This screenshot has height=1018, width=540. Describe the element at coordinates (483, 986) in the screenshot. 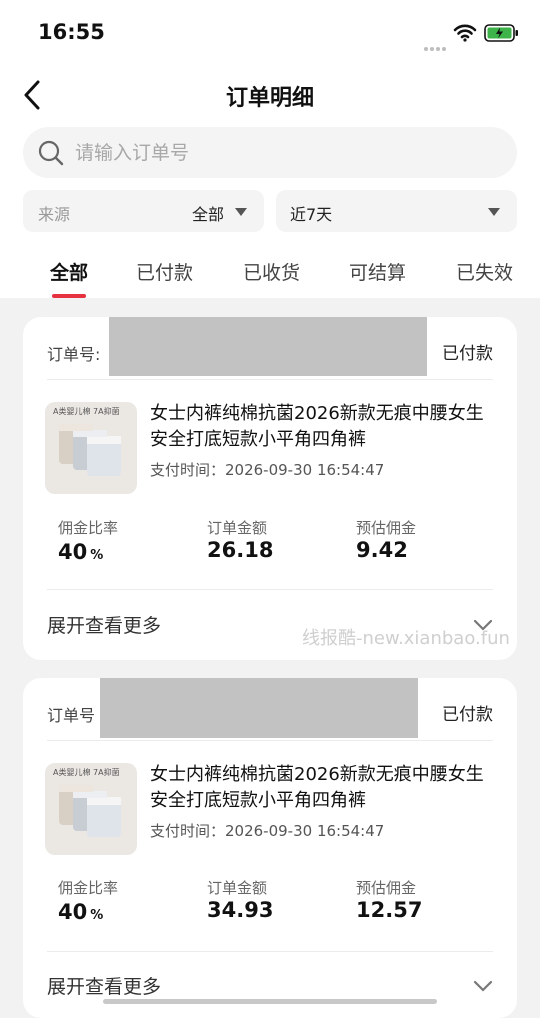

I see `chevron-down-icon` at that location.